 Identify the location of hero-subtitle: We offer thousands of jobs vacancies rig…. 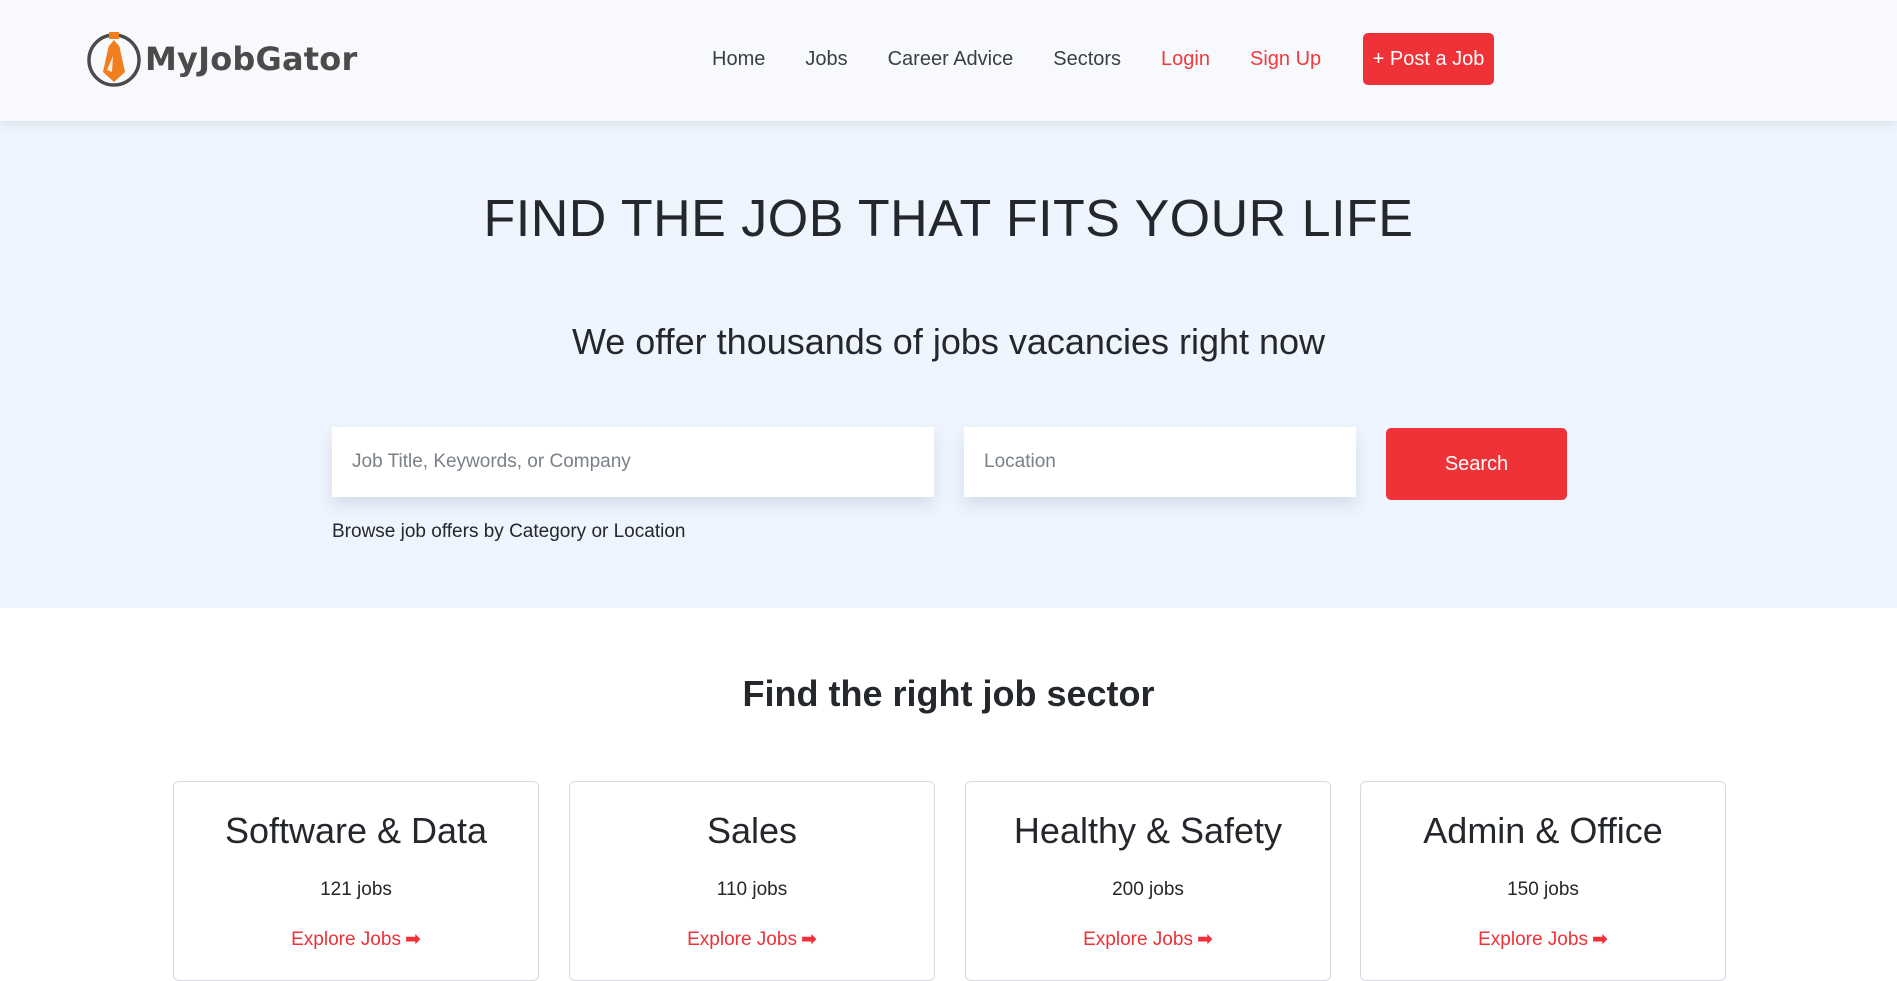
(948, 341).